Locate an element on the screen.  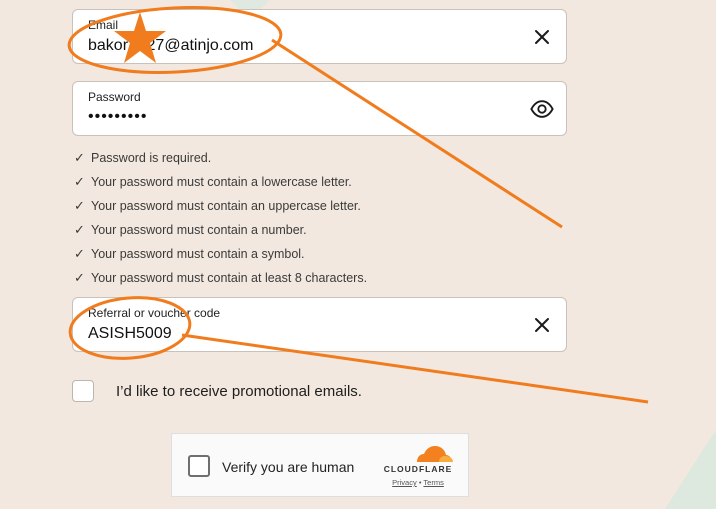
referral-code-field: Referral or voucher code ASISH5009 is located at coordinates (319, 324).